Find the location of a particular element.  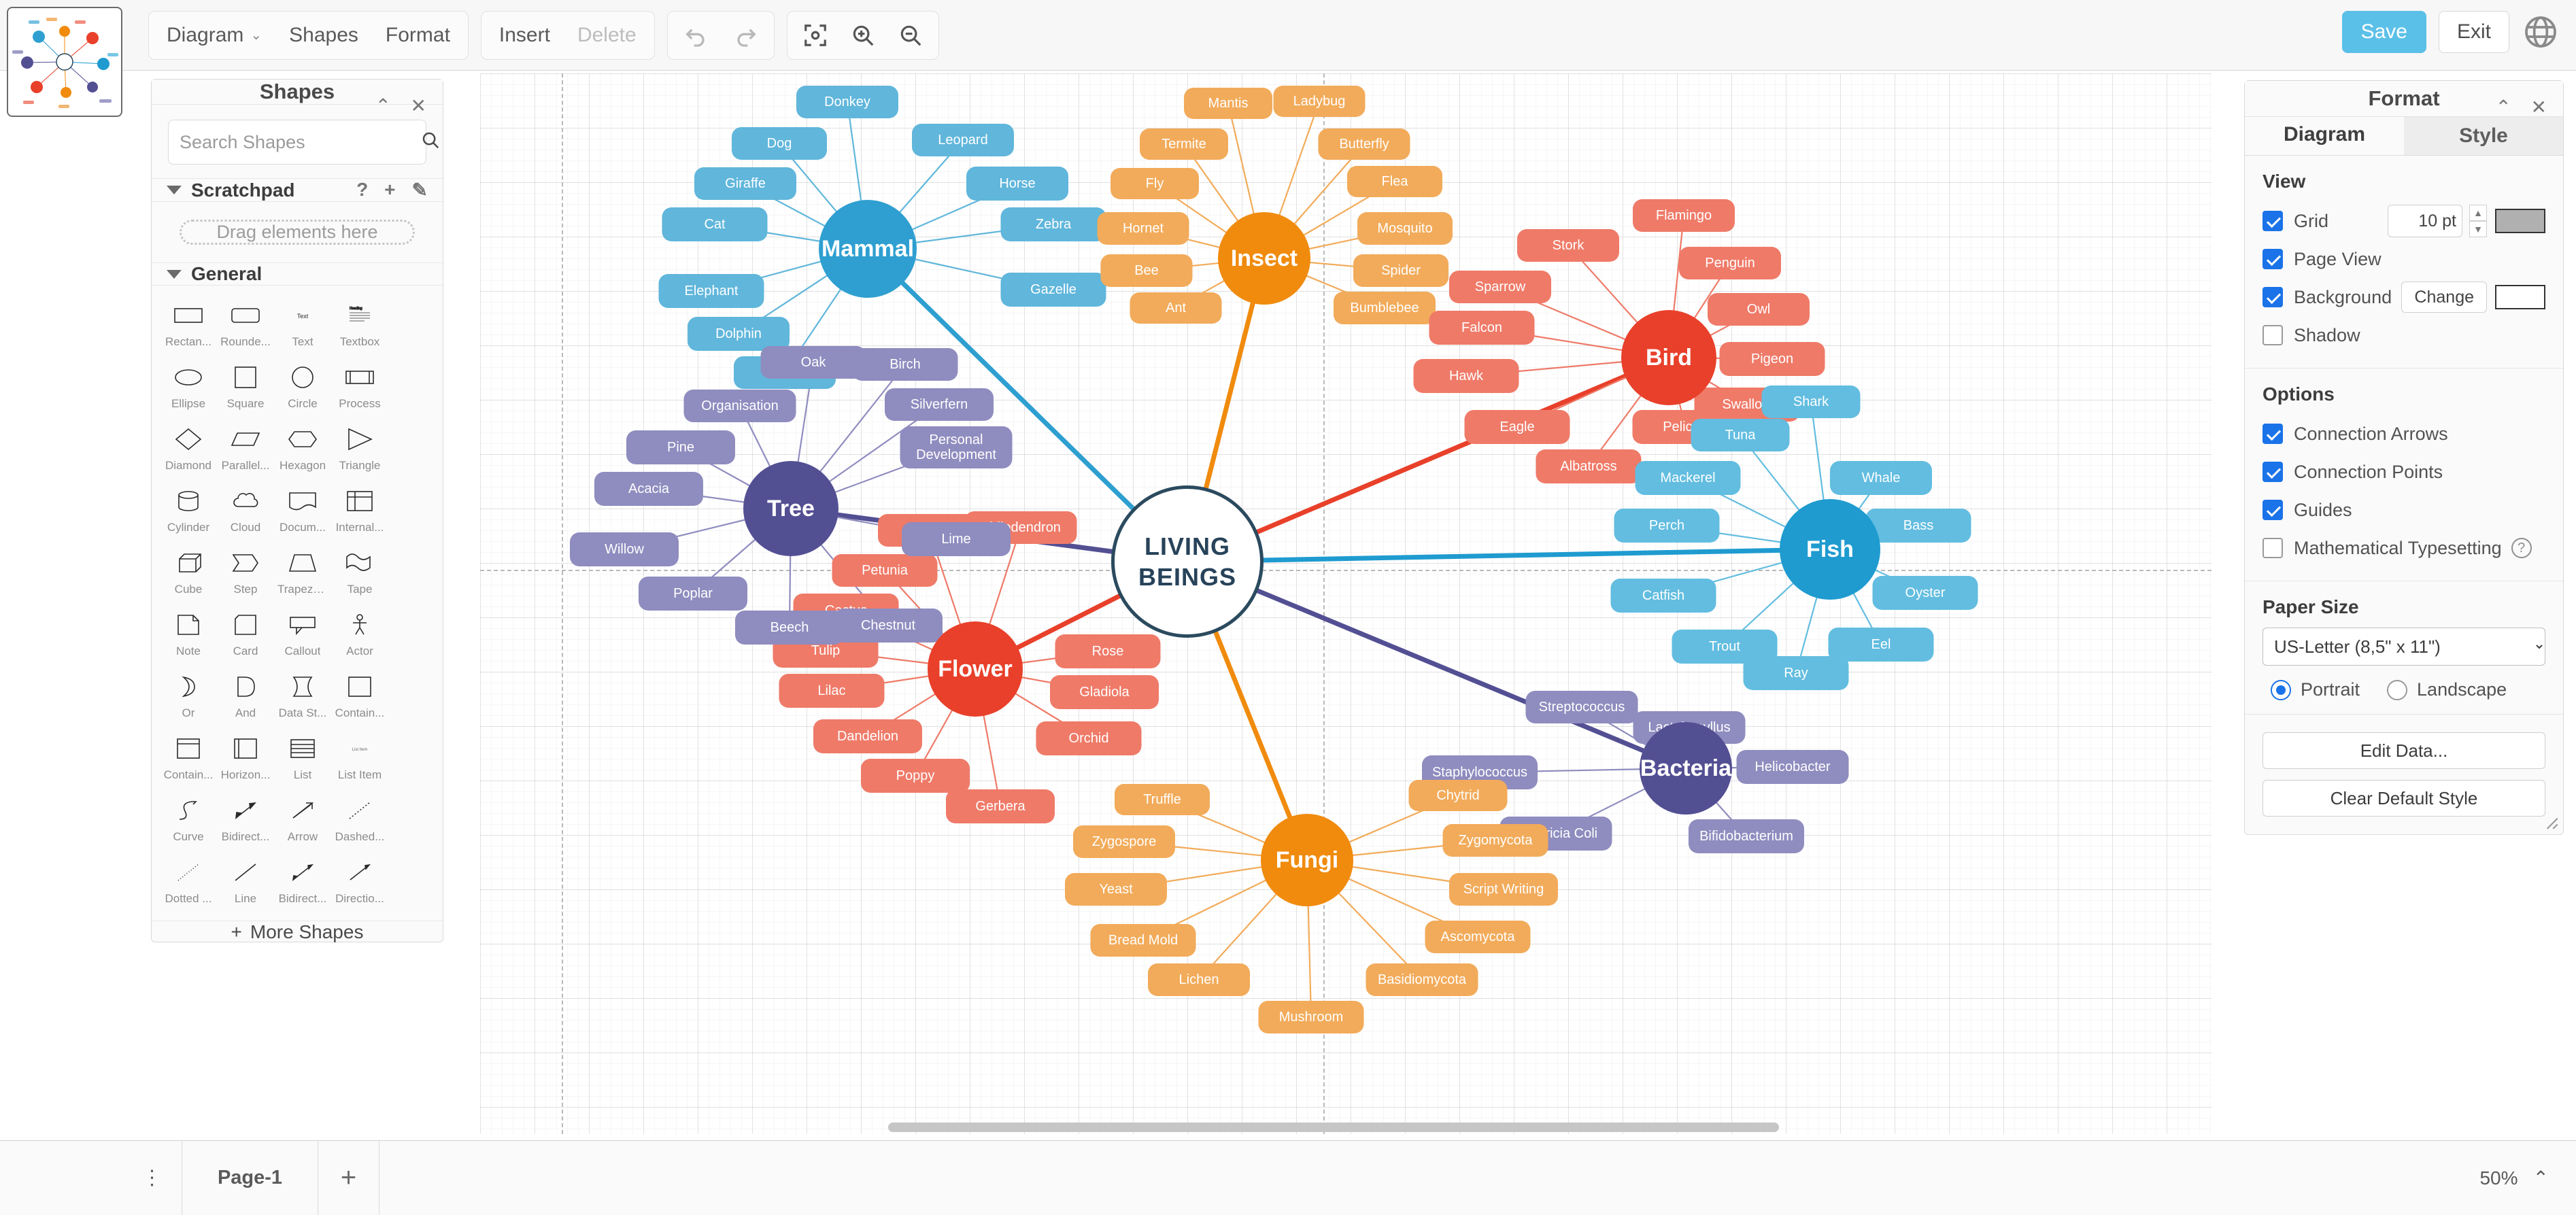

diagram-leaf-node: Oak is located at coordinates (813, 362).